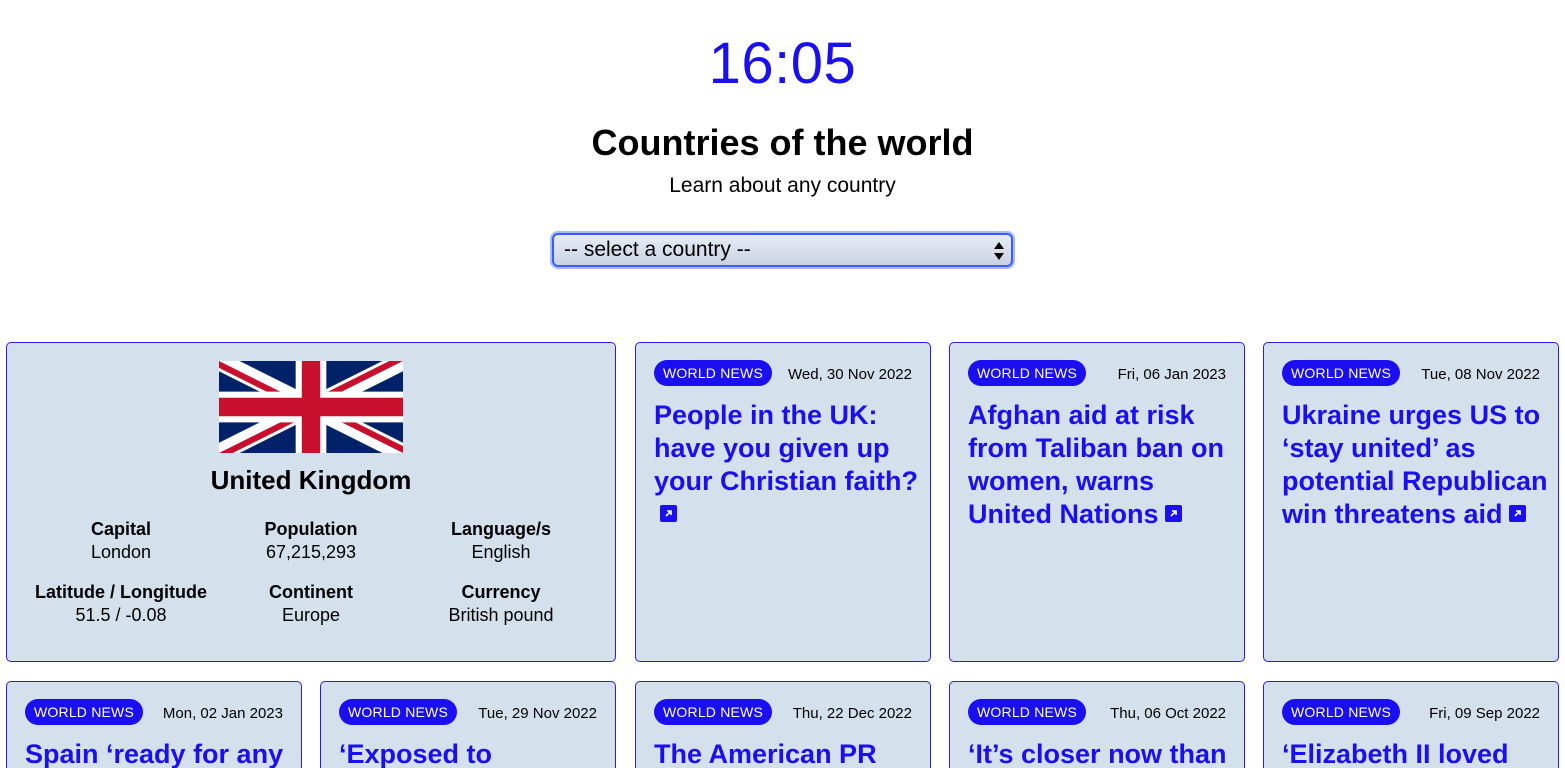 This screenshot has width=1565, height=768. I want to click on fact-population: Population 67,215,293, so click(311, 541).